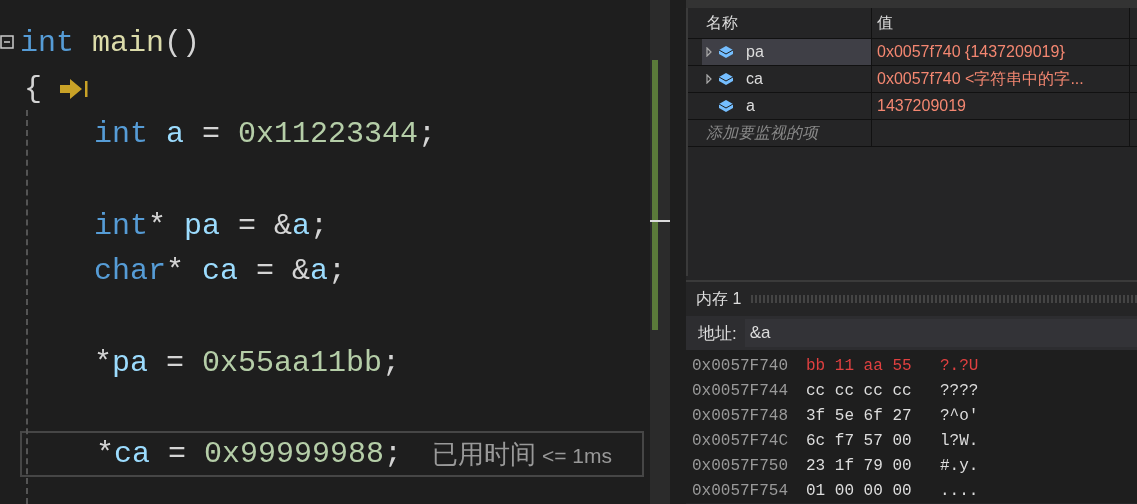  Describe the element at coordinates (1001, 23) in the screenshot. I see `column-header: 值` at that location.